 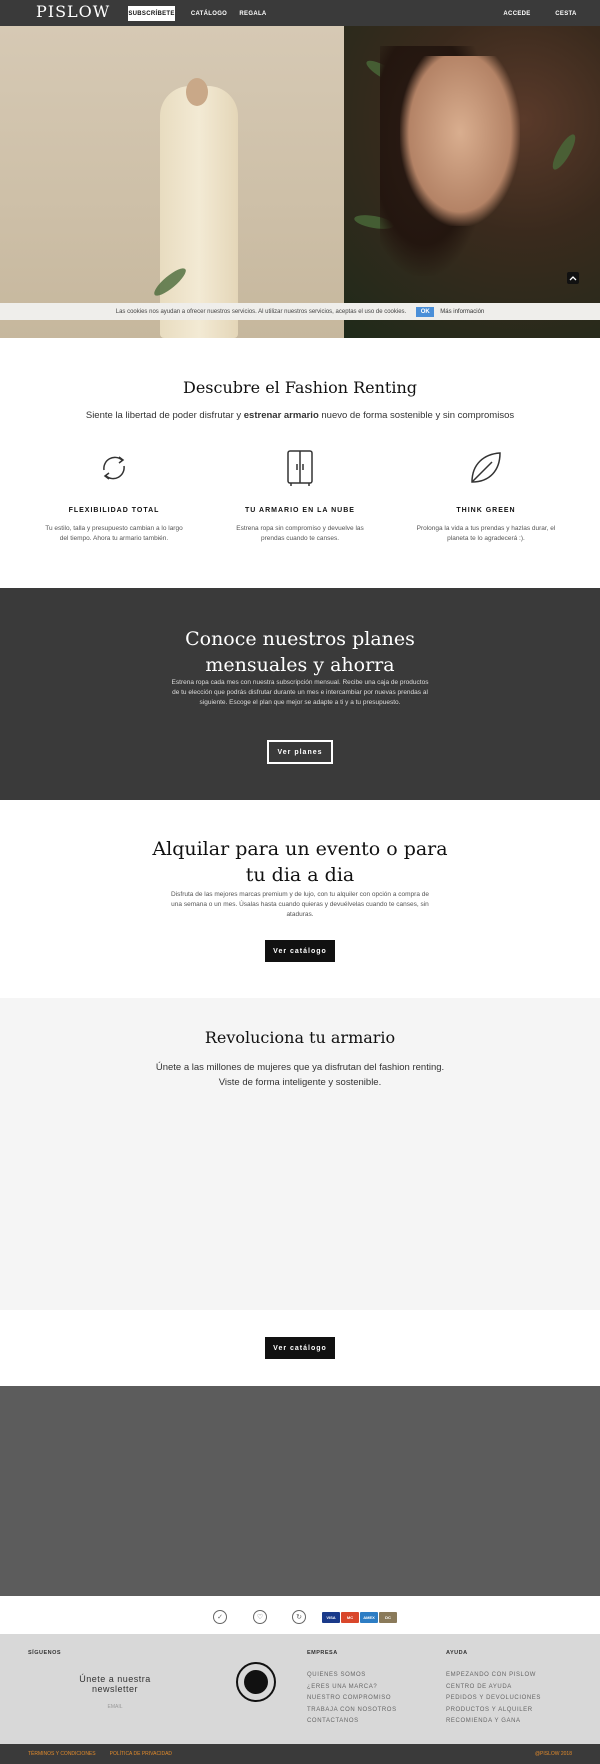 I want to click on terms-link: TÉRMINOS Y CONDICIONES, so click(x=62, y=1754).